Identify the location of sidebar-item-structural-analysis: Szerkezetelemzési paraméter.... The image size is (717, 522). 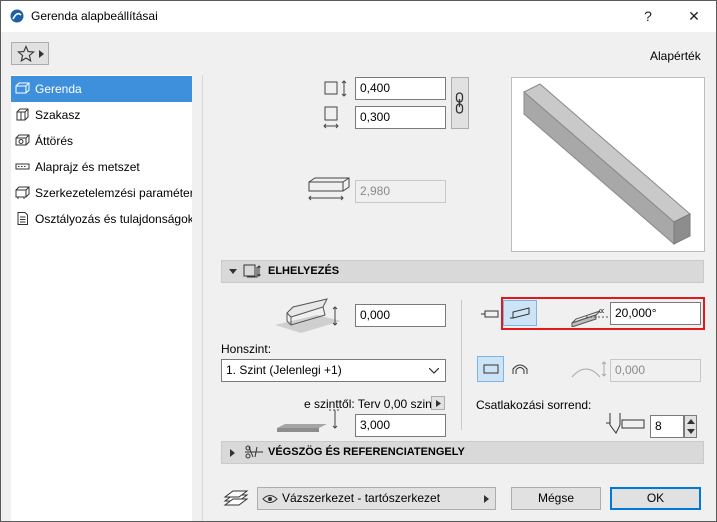
(101, 193).